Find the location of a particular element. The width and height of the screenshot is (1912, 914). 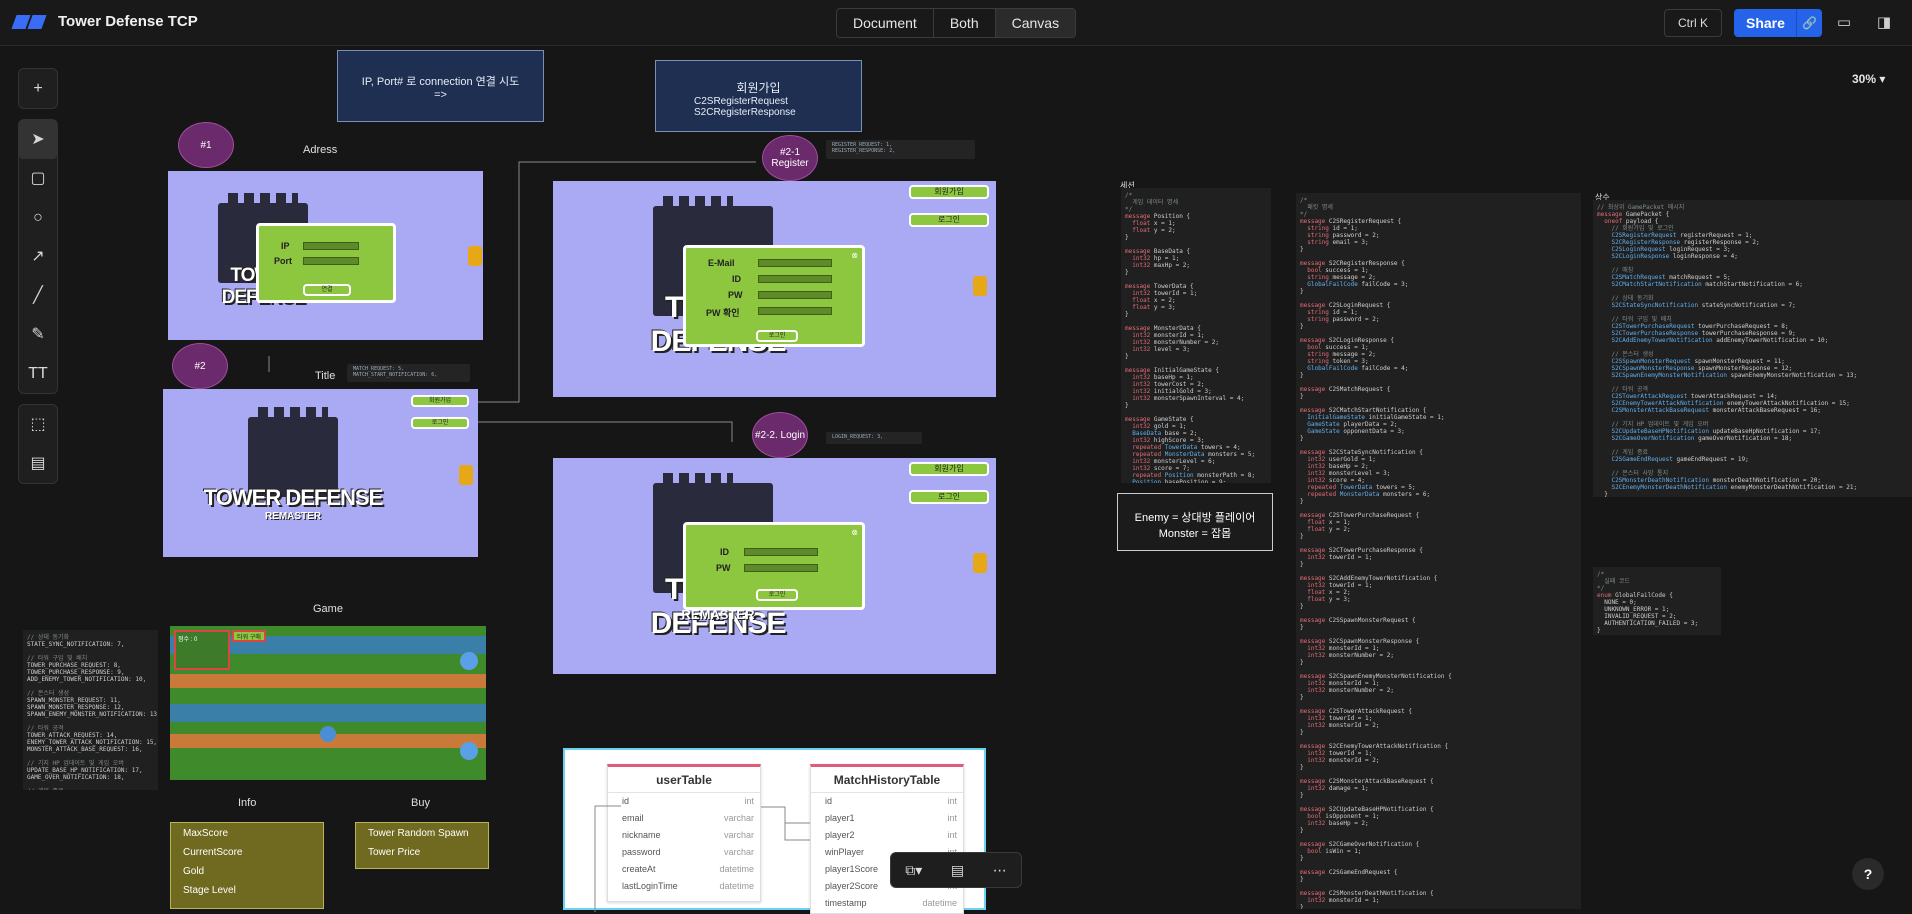

buy-panel: Tower Random Spawn Tower Price is located at coordinates (422, 845).